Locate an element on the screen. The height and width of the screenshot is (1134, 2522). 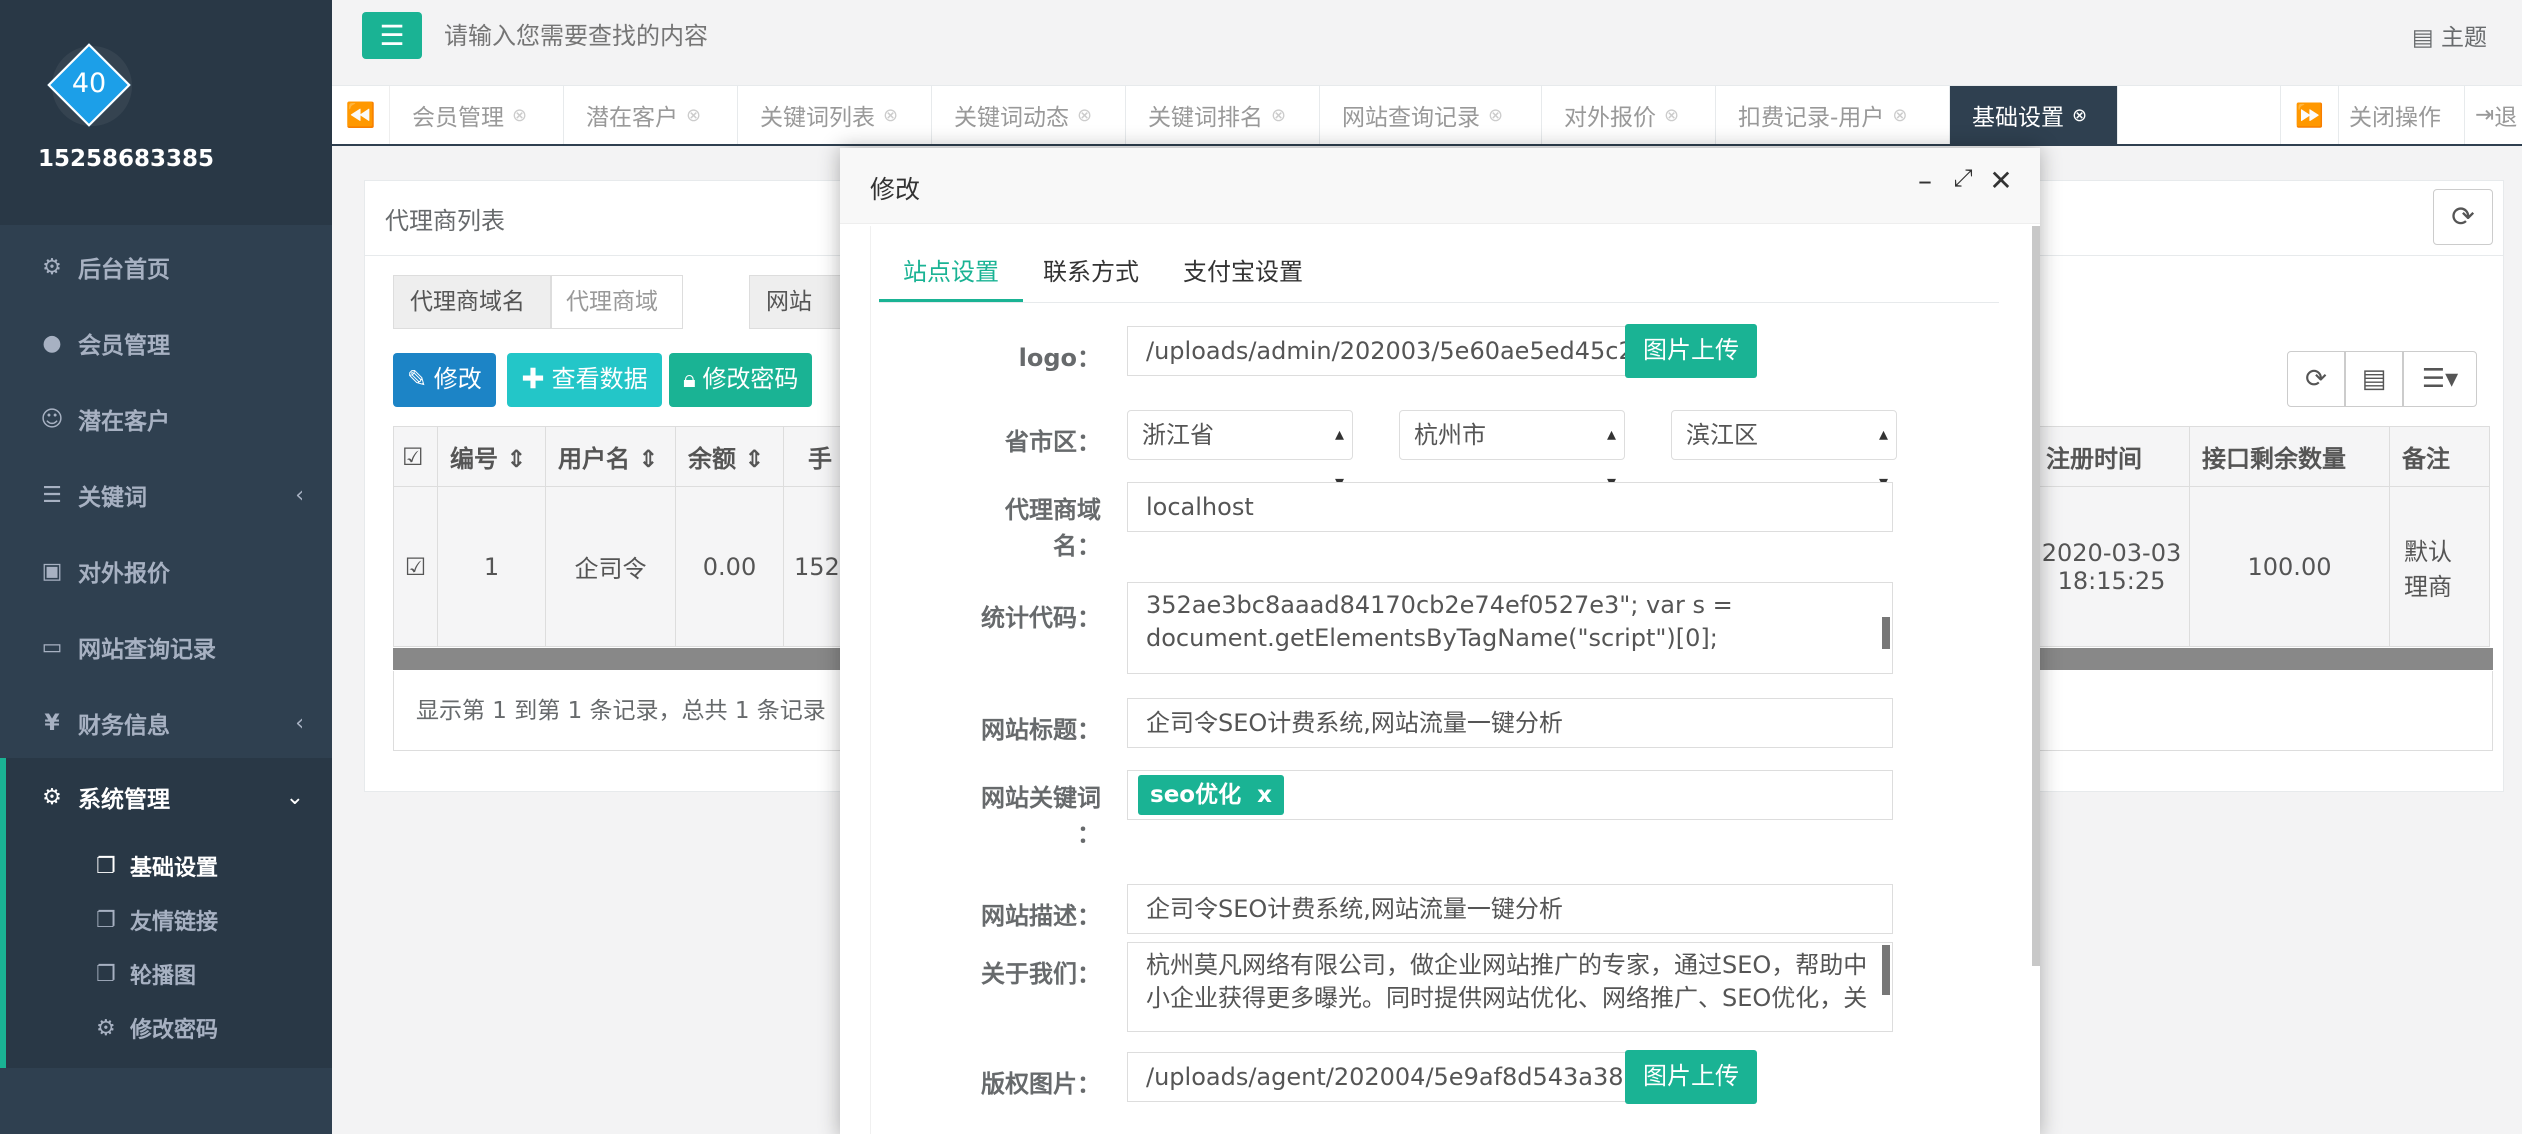
table-refresh-button: ⟳ is located at coordinates (2316, 379).